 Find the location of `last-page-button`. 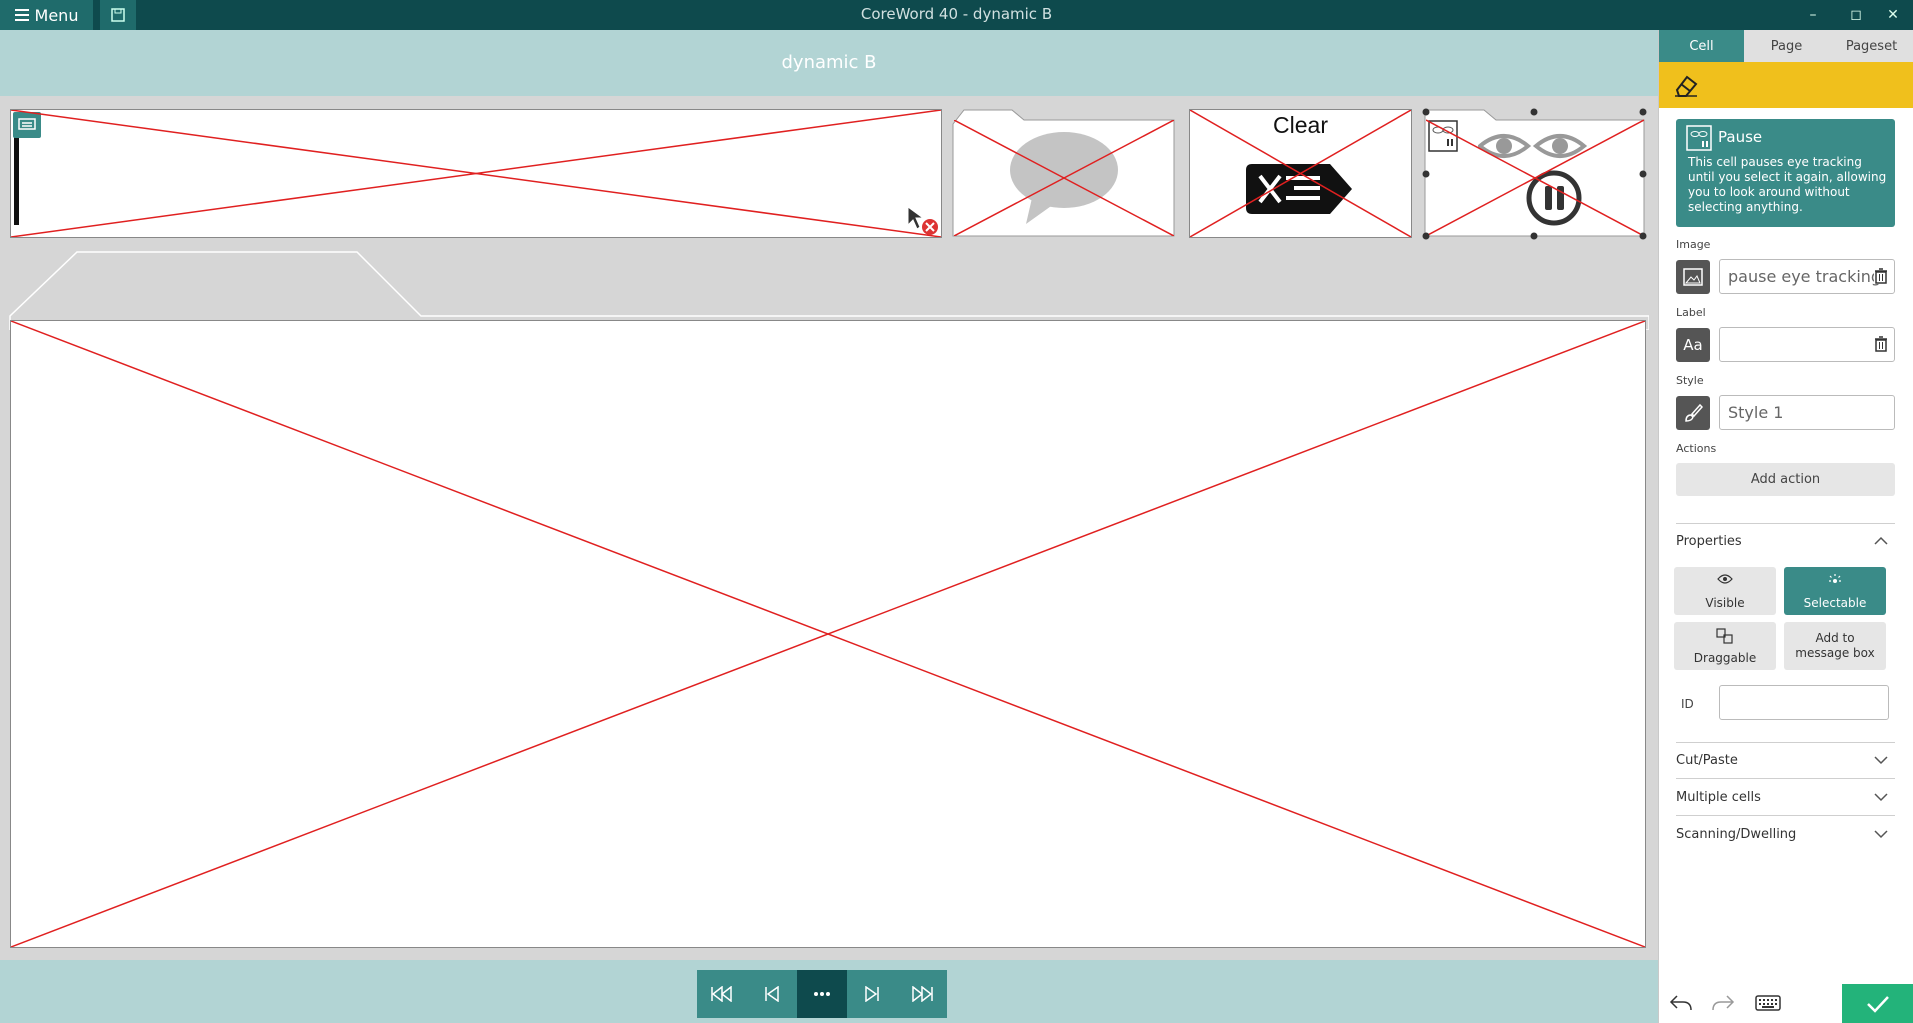

last-page-button is located at coordinates (922, 994).